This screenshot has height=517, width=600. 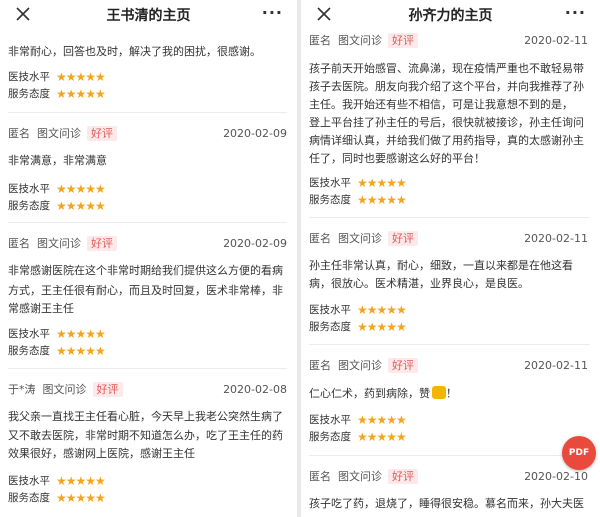 What do you see at coordinates (446, 122) in the screenshot?
I see `review-text: 登上平台挂了孙主任的号后，很快就被接诊，孙主任询问` at bounding box center [446, 122].